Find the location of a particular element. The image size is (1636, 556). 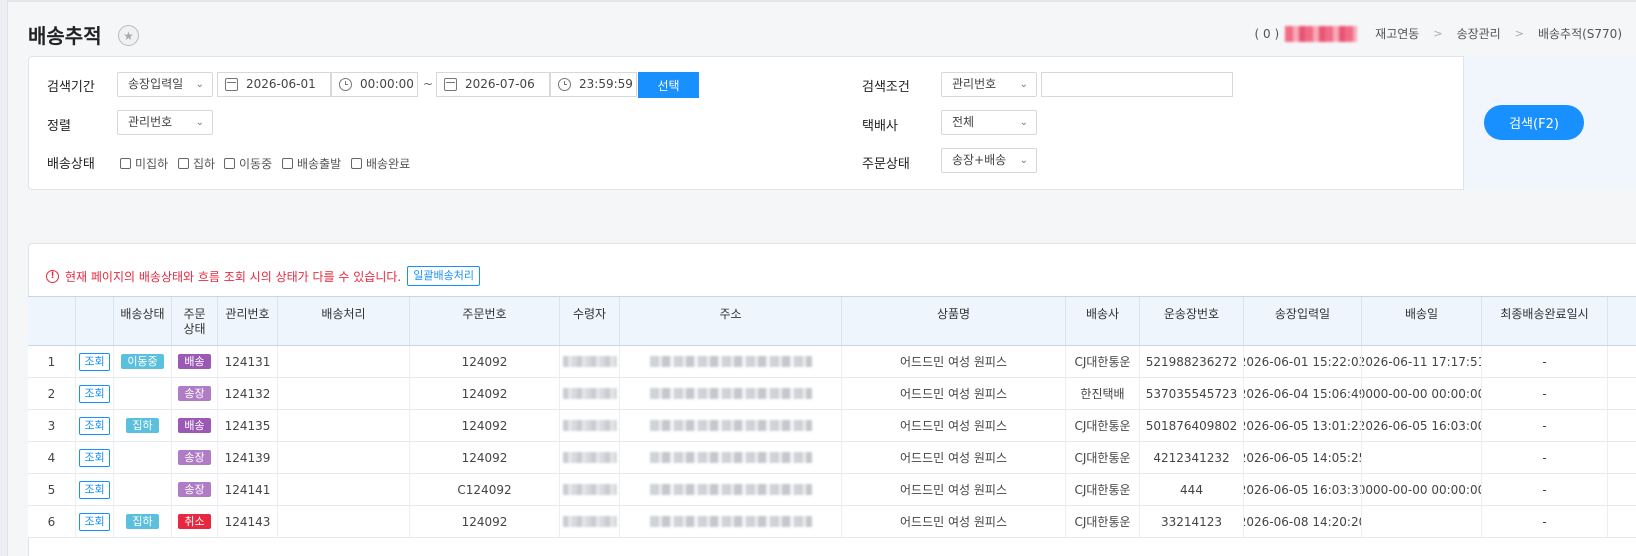

end-time-value: 23:59:59 is located at coordinates (606, 84).